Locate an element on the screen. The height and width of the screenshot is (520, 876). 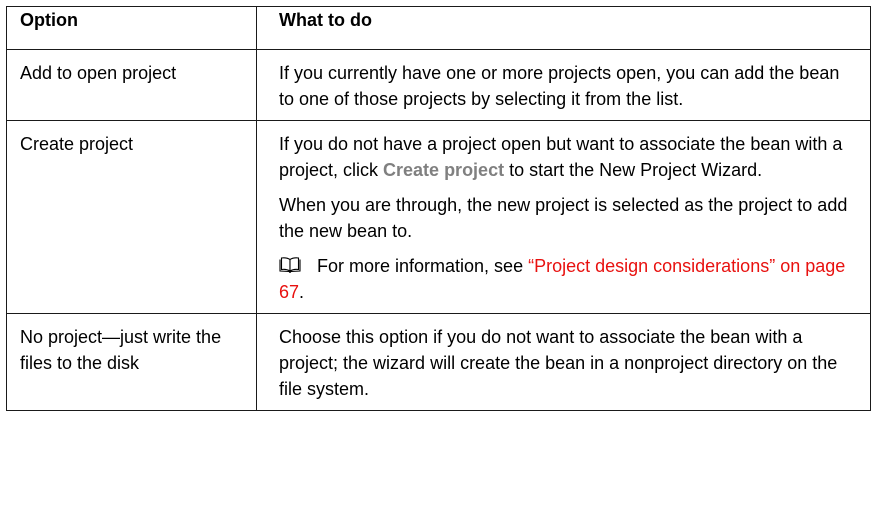
note-text: . is located at coordinates (302, 292).